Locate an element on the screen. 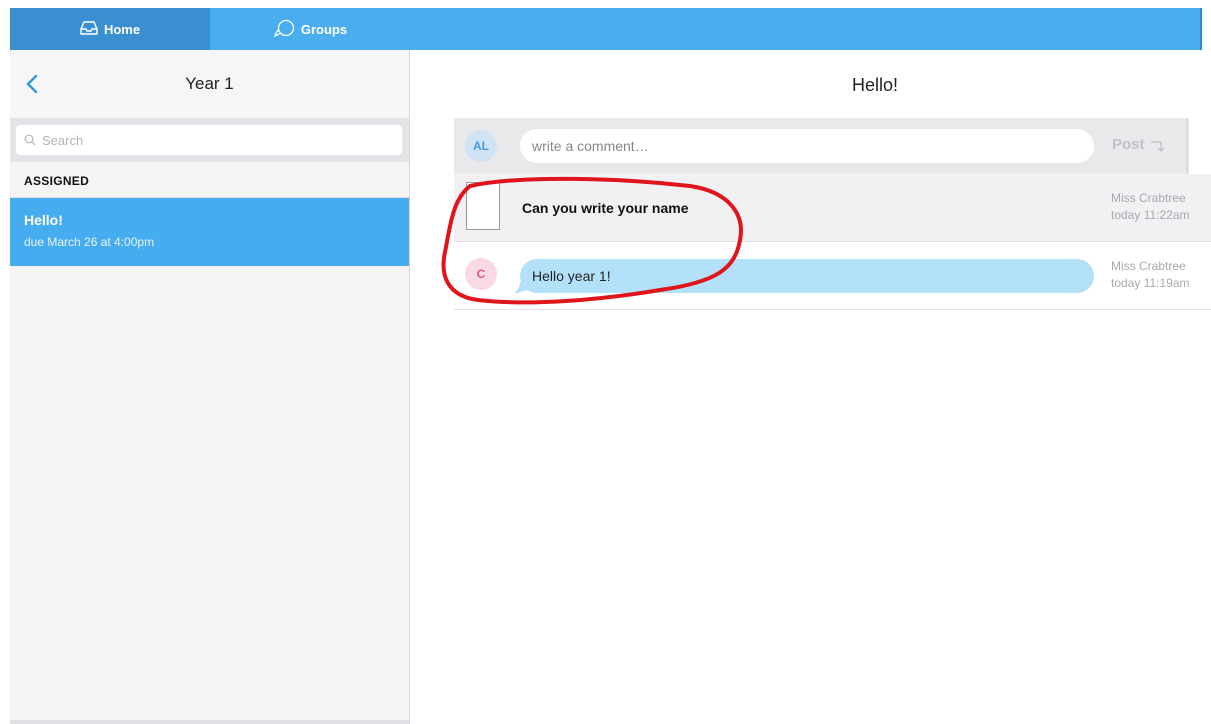 The height and width of the screenshot is (724, 1211). chat-bubble-icon is located at coordinates (284, 29).